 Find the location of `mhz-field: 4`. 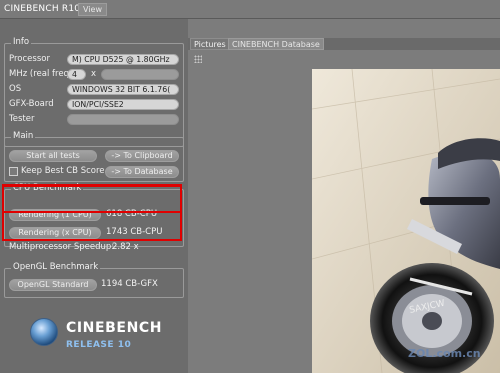

mhz-field: 4 is located at coordinates (76, 74).